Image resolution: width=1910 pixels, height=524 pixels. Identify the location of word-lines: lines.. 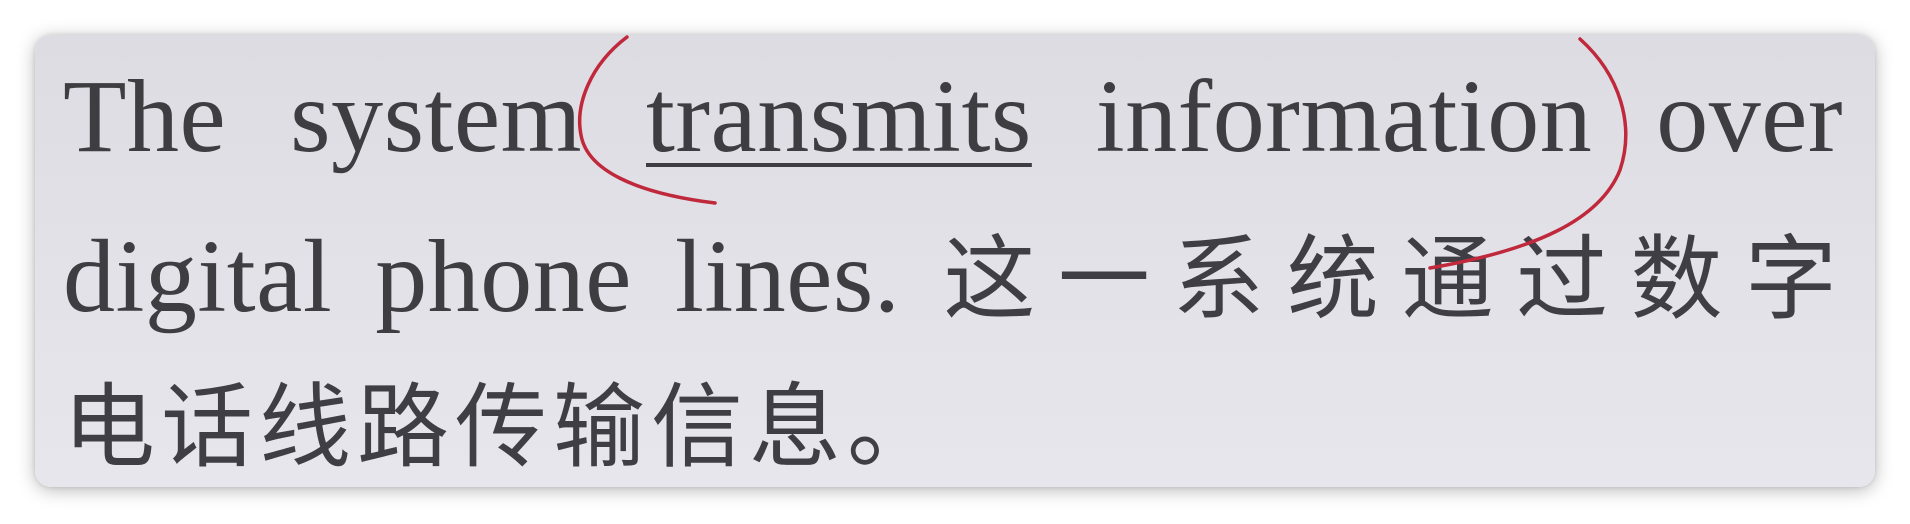
(787, 276).